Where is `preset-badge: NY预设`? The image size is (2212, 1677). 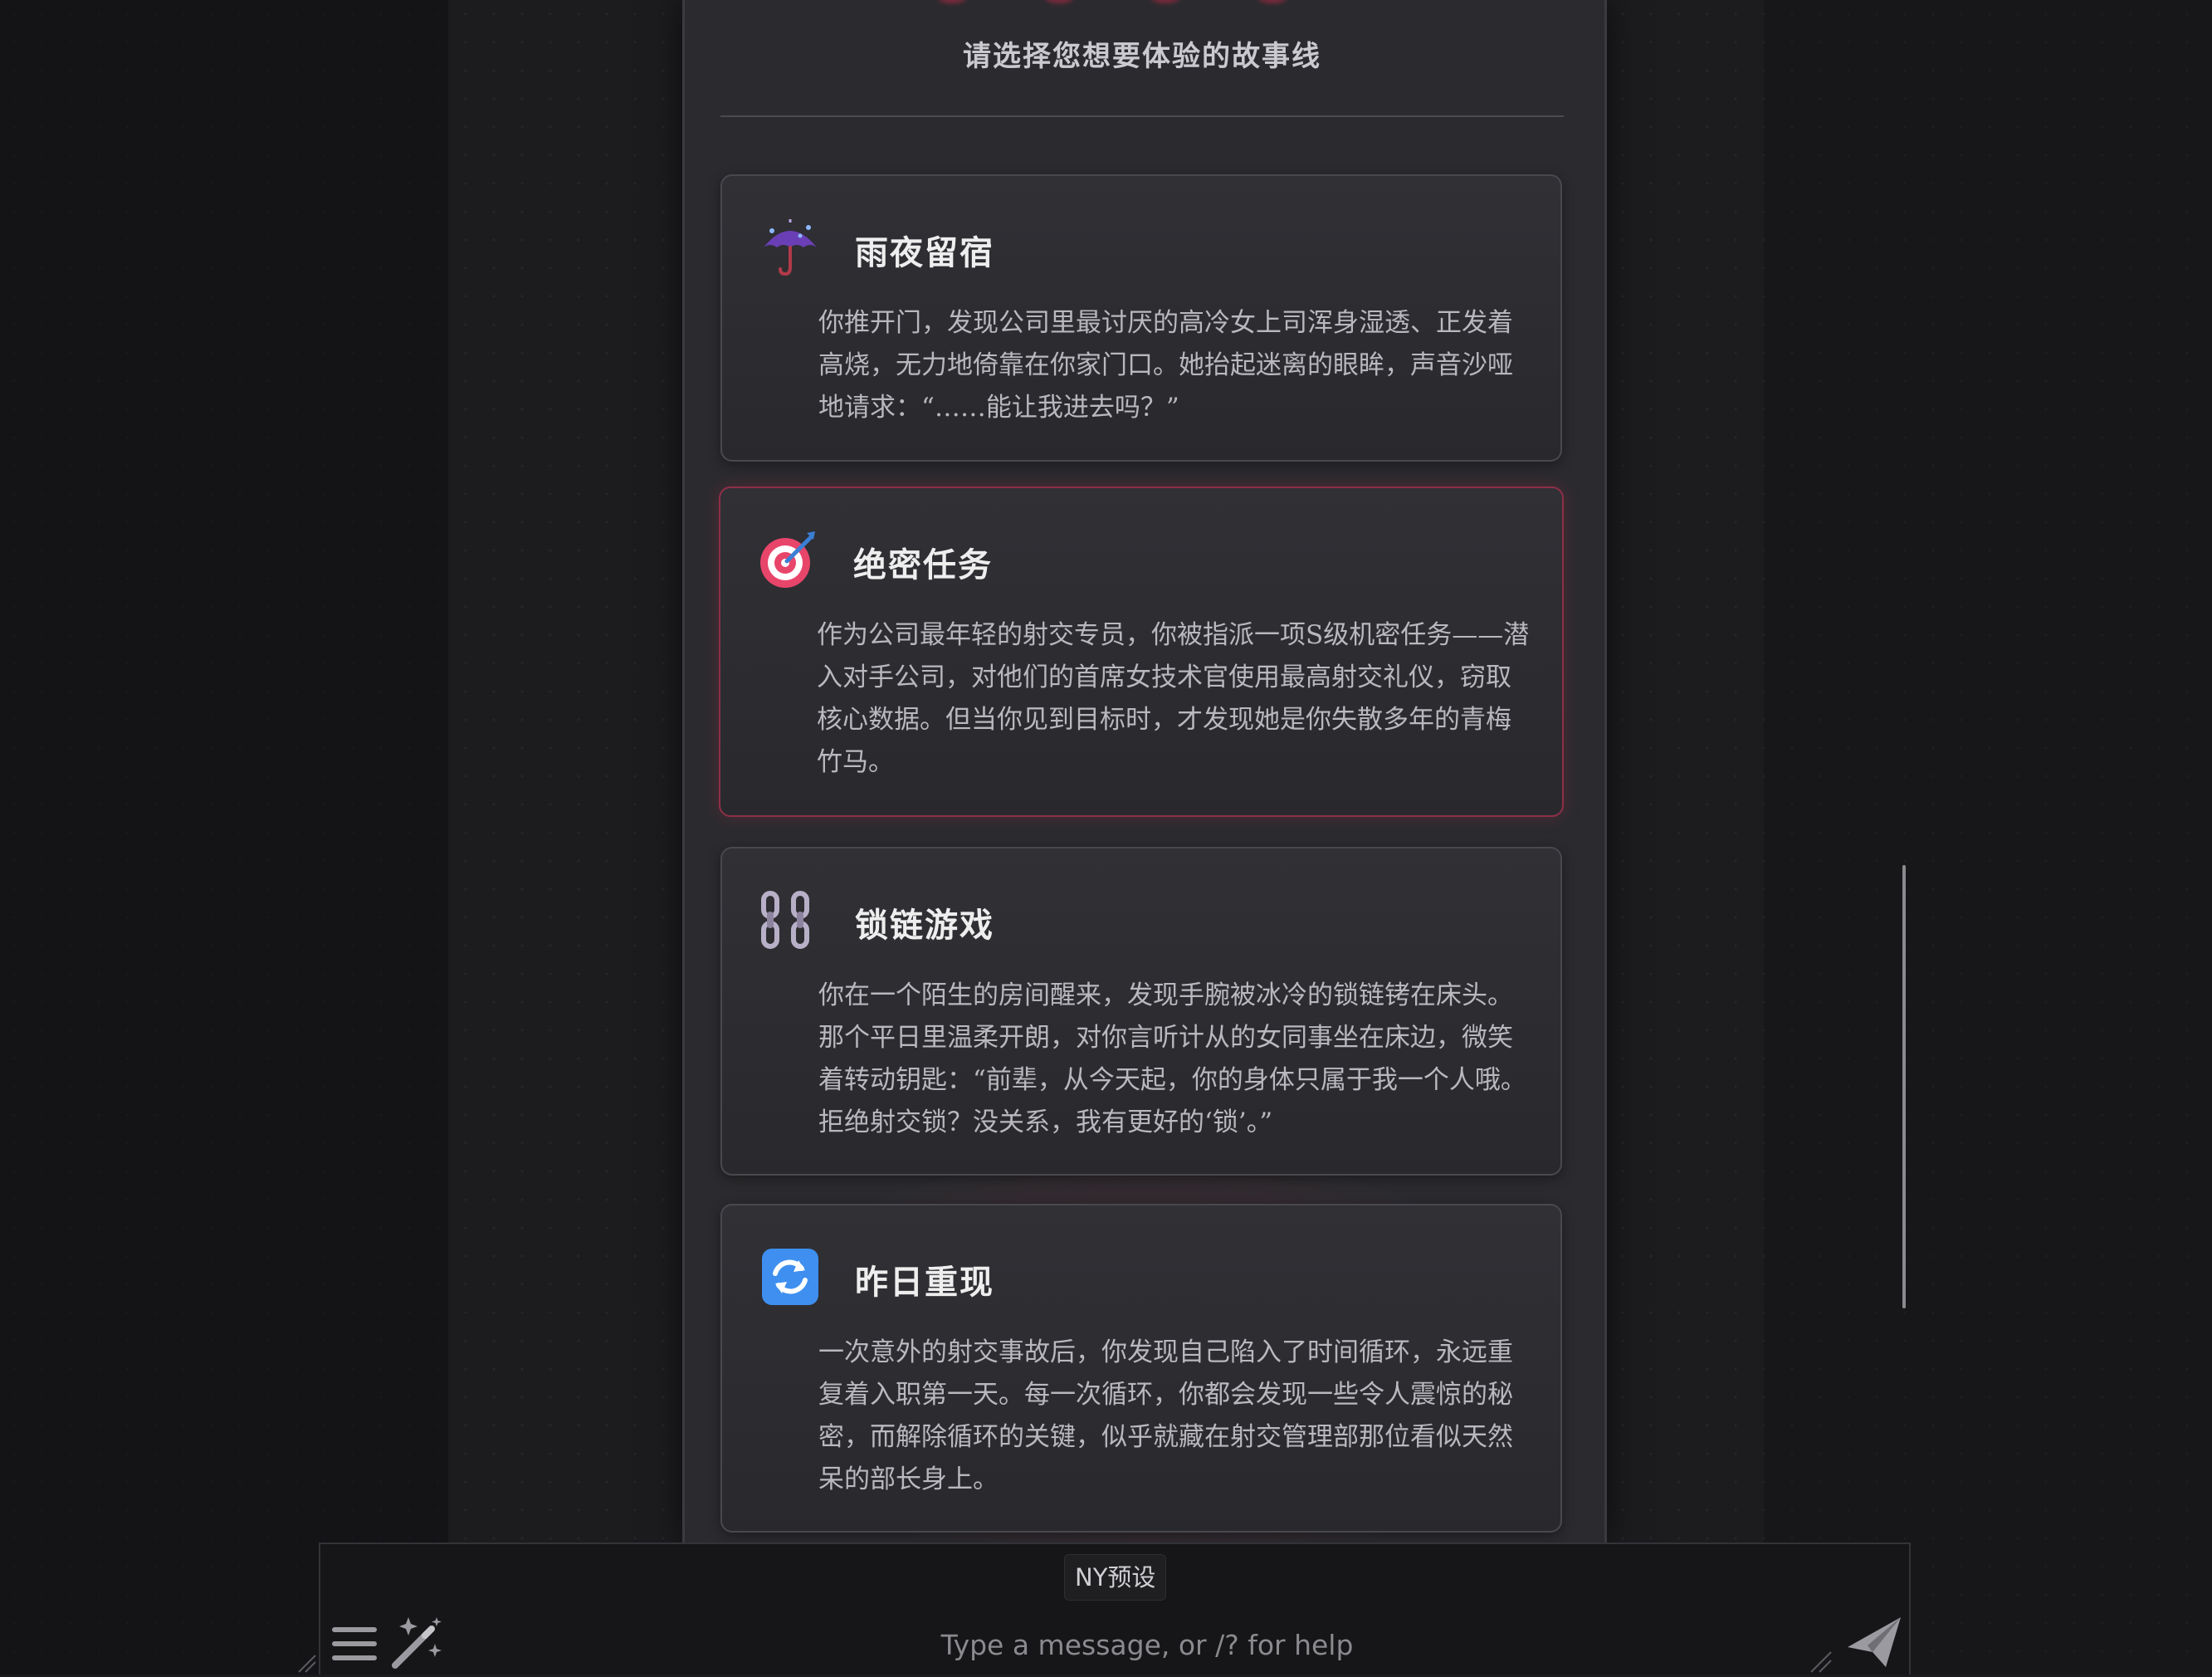 preset-badge: NY预设 is located at coordinates (1115, 1577).